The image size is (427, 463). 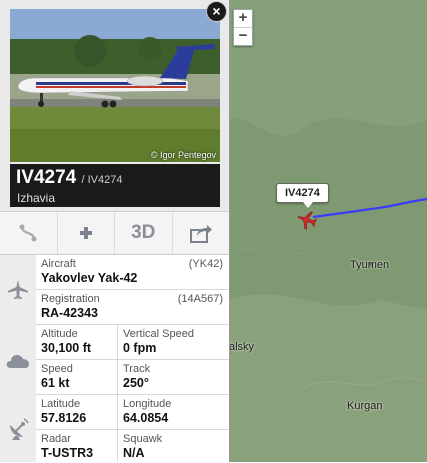 I want to click on radar-cell: Radar T-USTR3, so click(x=76, y=446).